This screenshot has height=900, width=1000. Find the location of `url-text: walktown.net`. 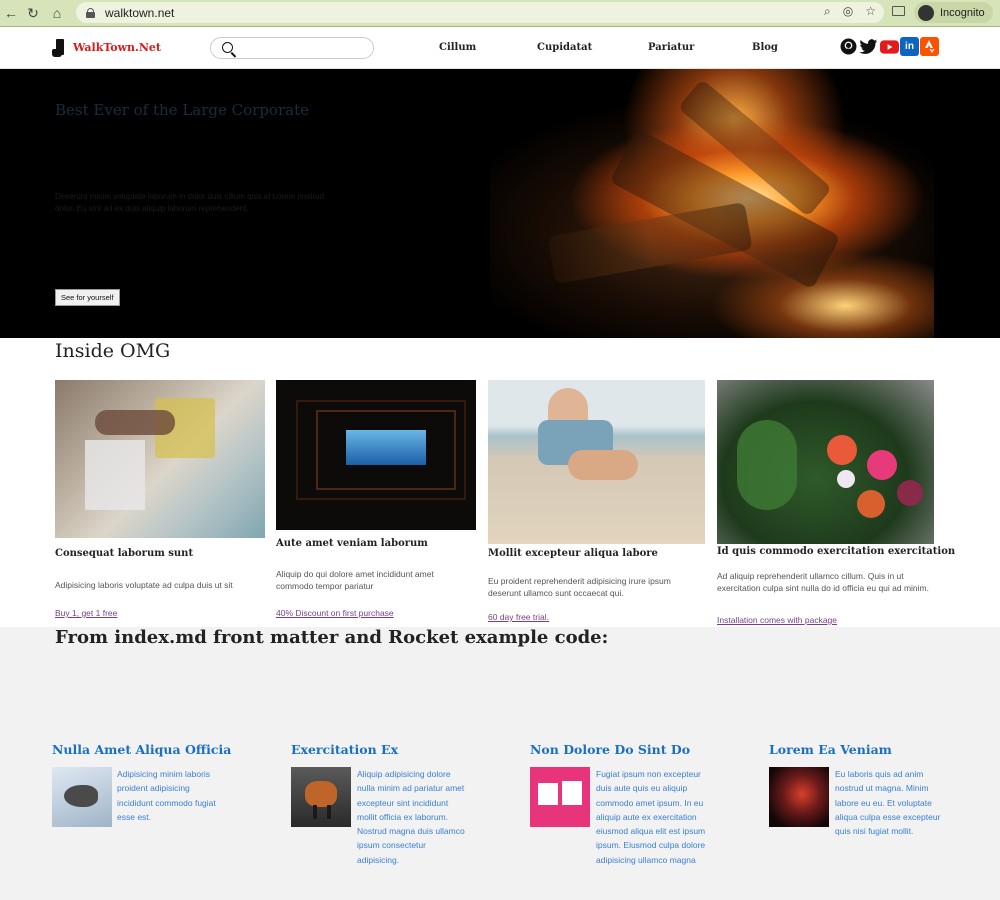

url-text: walktown.net is located at coordinates (139, 13).